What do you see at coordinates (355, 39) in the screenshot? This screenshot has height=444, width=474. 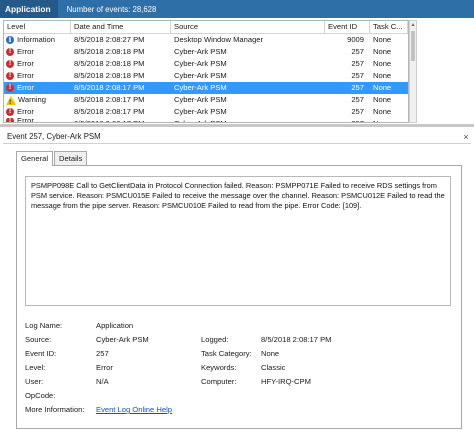 I see `event-id-cell: 9009` at bounding box center [355, 39].